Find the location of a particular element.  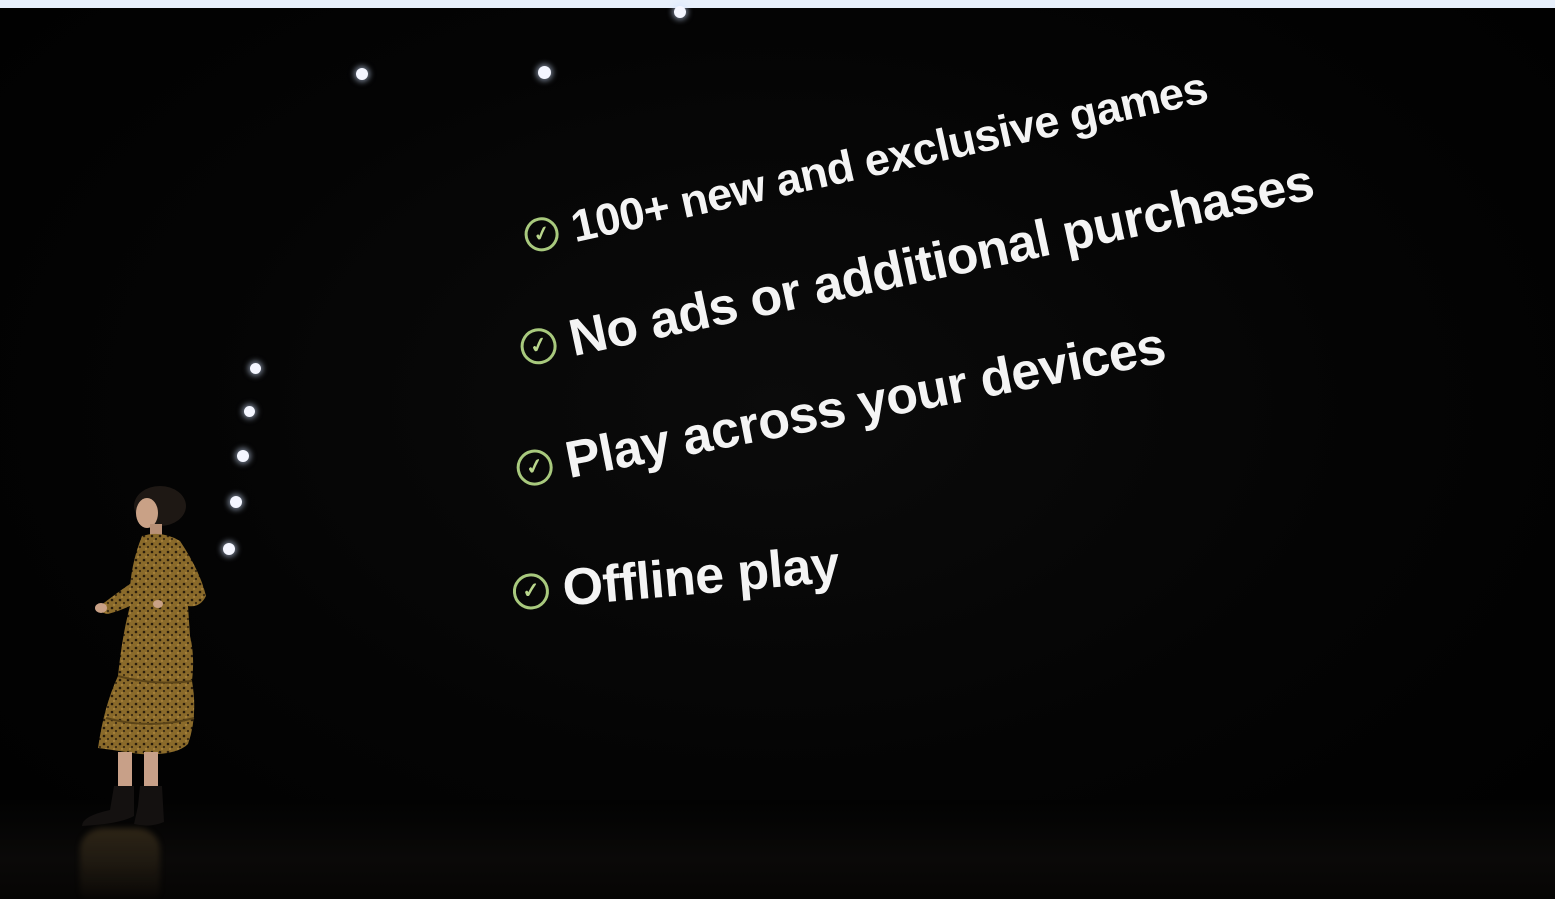

feature-item: ✓ Offline play is located at coordinates (675, 579).